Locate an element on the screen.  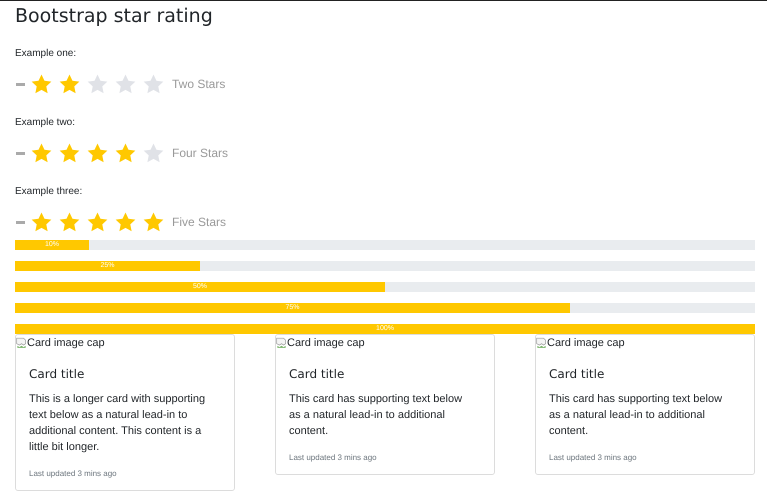
rating-caption: Five Stars is located at coordinates (199, 222).